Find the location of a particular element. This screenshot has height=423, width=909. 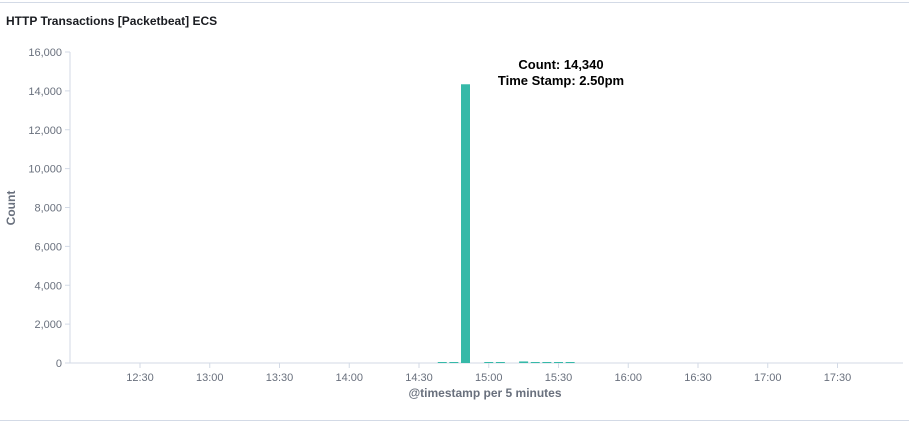

y-tick-label: 0 is located at coordinates (59, 364).